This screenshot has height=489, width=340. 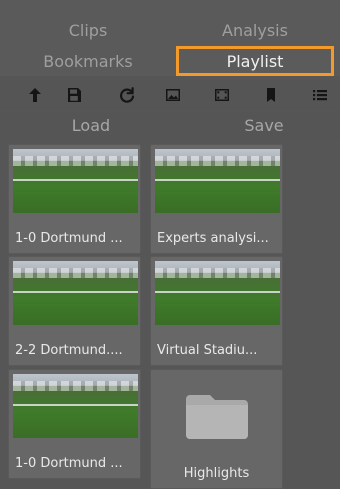 I want to click on folder-icon, so click(x=217, y=415).